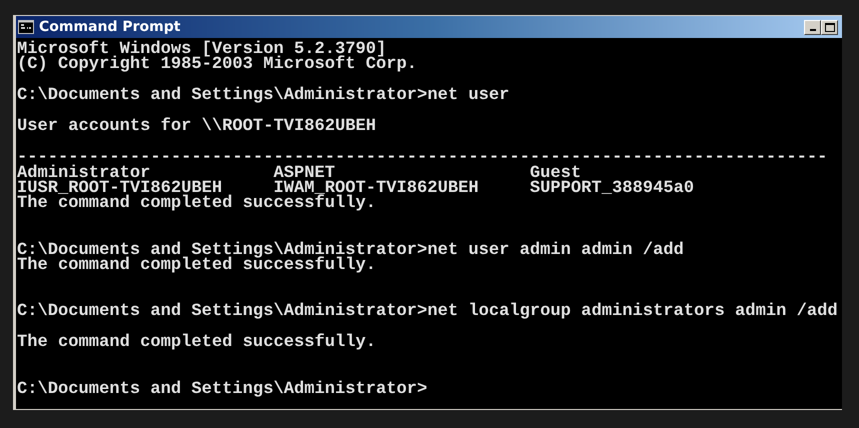 The height and width of the screenshot is (428, 859). Describe the element at coordinates (217, 65) in the screenshot. I see `console-line: (C) Copyright 1985-2003 Microsoft Corp.` at that location.